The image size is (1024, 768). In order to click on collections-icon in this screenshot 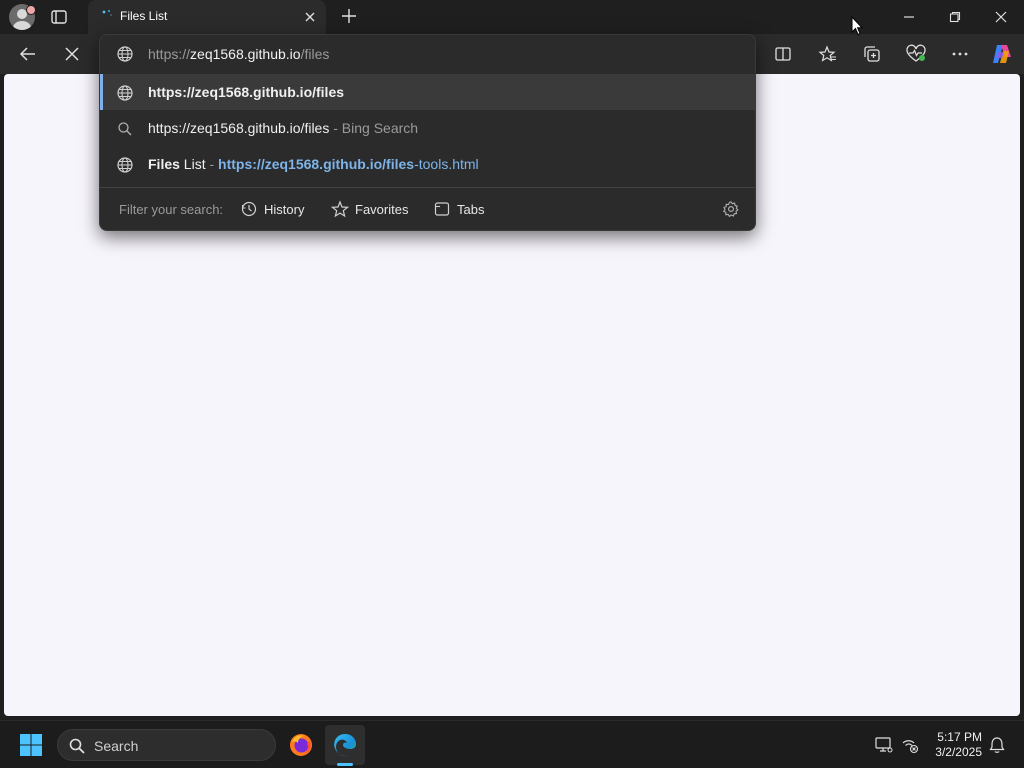, I will do `click(872, 54)`.